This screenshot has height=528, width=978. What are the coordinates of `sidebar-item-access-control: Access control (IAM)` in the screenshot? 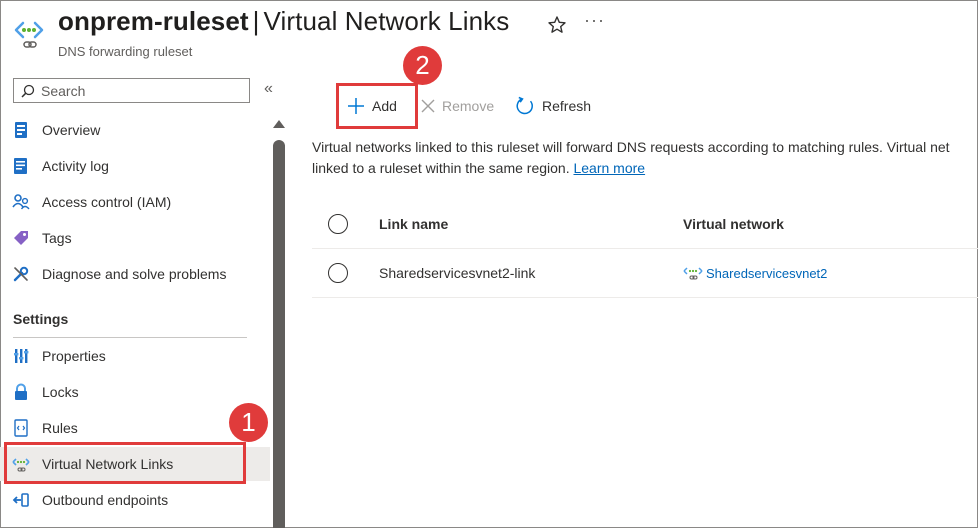 It's located at (135, 202).